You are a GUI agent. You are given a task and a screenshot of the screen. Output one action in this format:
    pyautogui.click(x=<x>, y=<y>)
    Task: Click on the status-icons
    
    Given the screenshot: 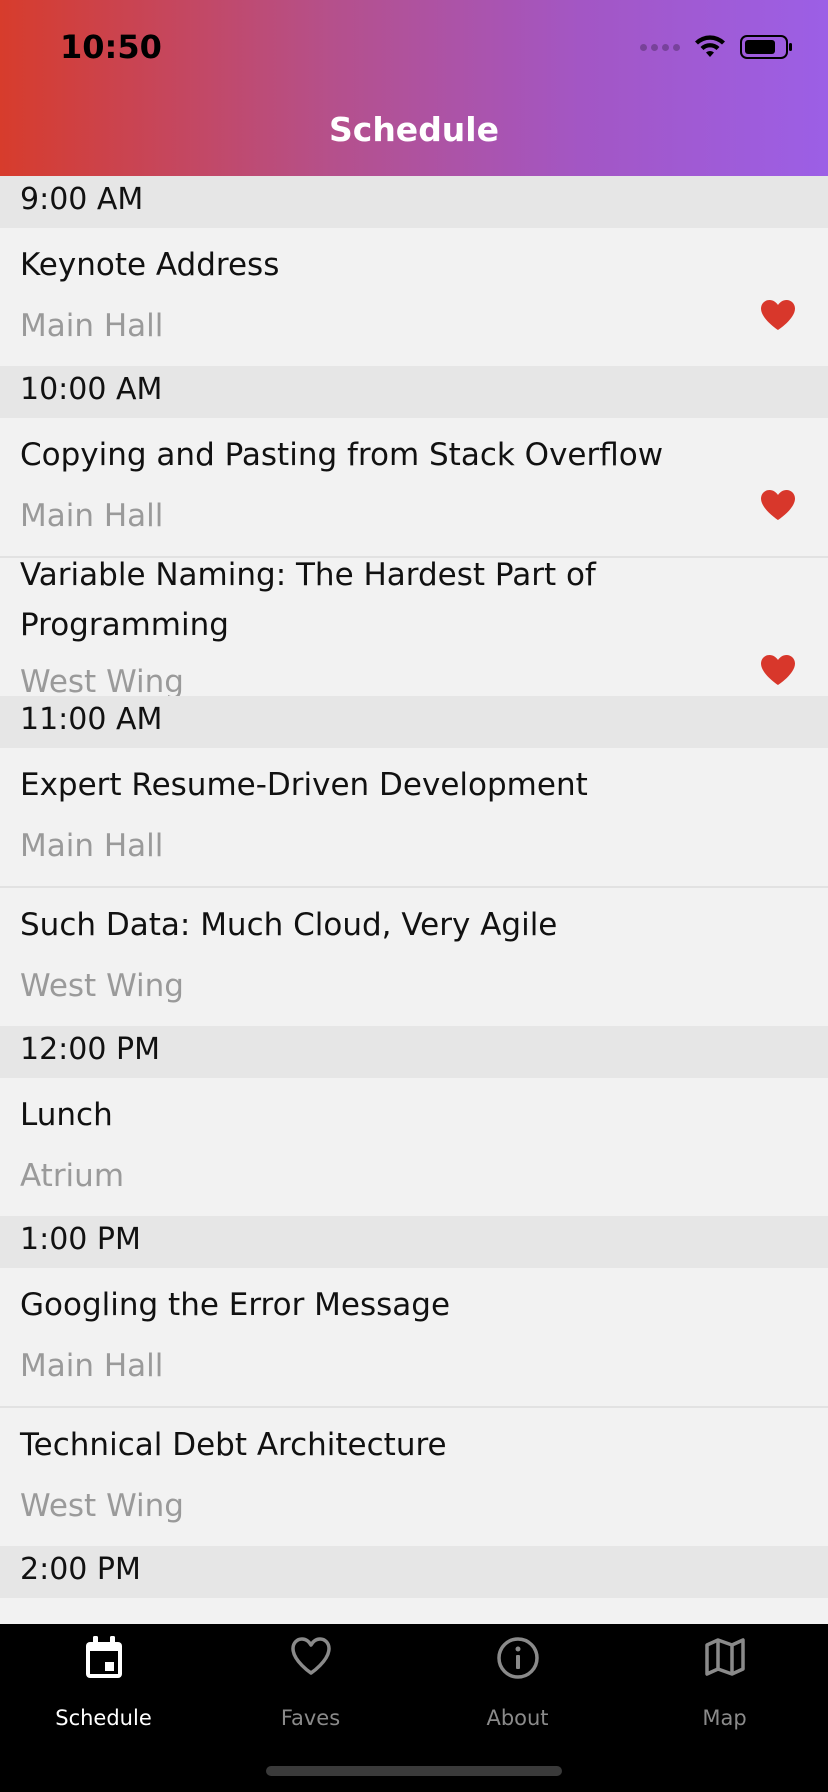 What is the action you would take?
    pyautogui.click(x=717, y=47)
    